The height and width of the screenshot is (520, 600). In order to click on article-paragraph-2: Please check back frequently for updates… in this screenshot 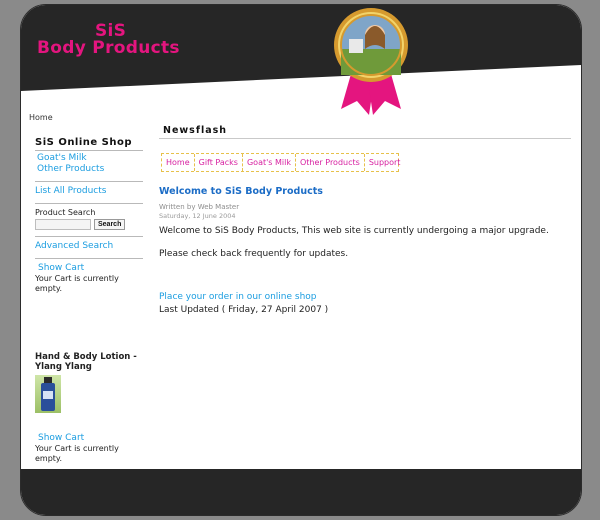, I will do `click(254, 254)`.